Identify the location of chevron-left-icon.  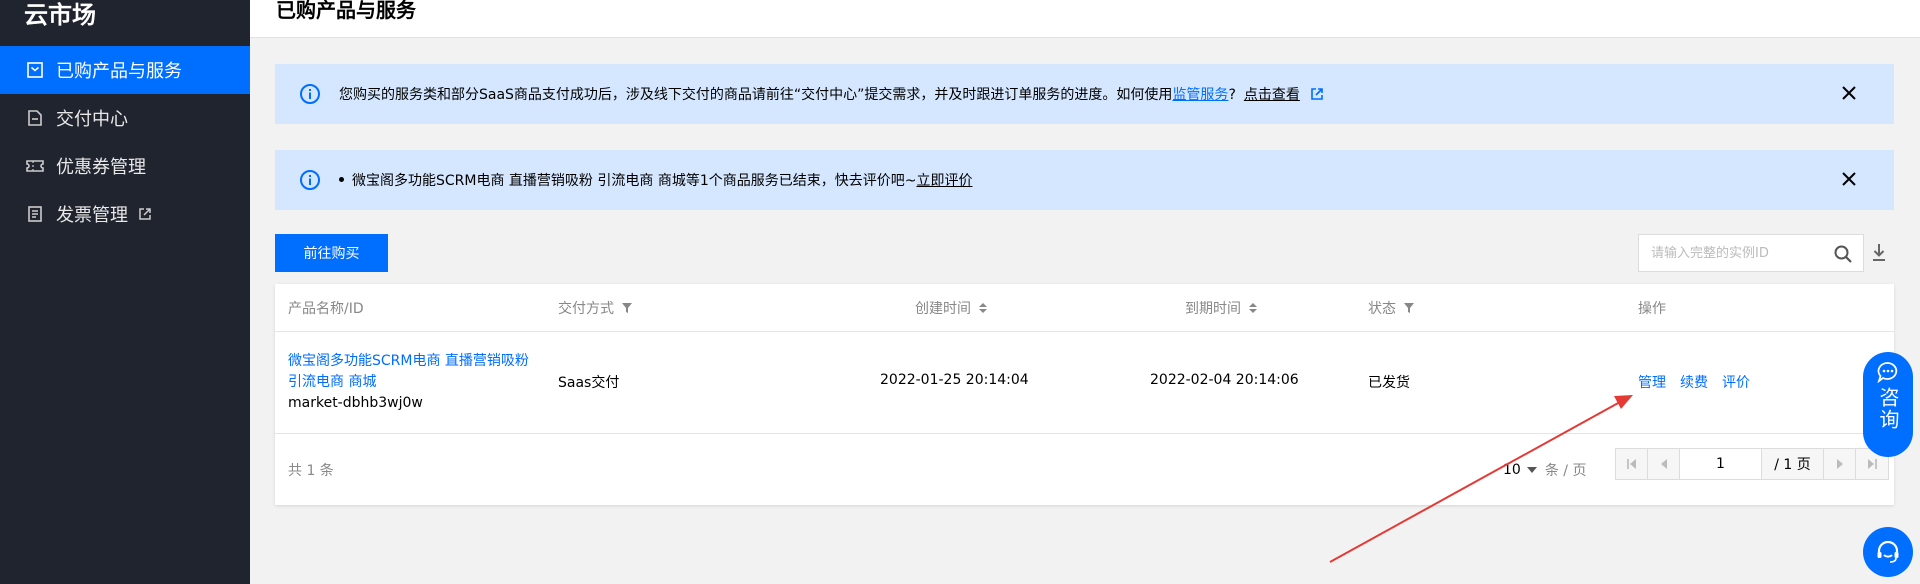
(1663, 464).